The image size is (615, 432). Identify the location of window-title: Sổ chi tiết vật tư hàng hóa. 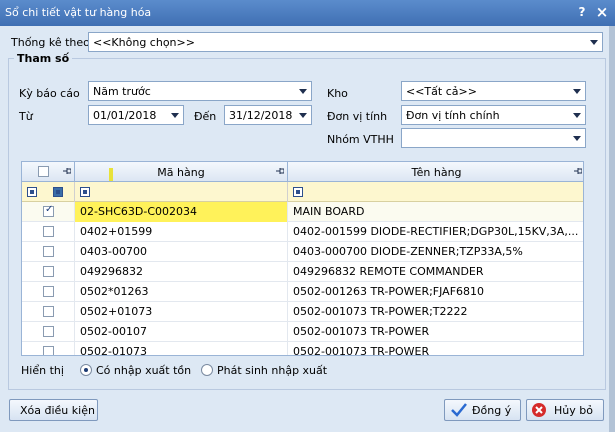
(78, 12).